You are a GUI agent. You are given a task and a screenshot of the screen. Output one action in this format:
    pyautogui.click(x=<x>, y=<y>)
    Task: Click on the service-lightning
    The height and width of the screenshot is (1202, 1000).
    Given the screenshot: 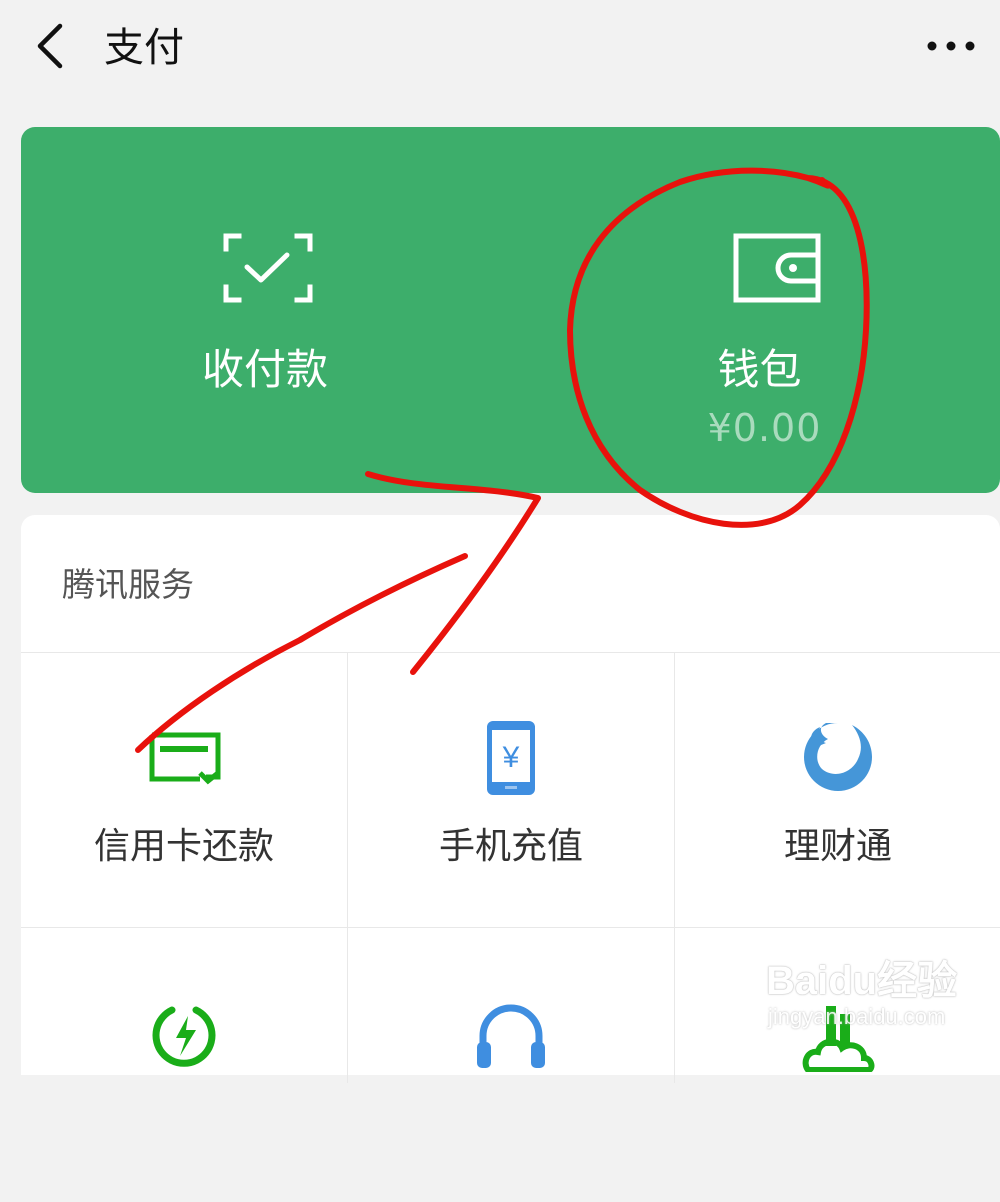 What is the action you would take?
    pyautogui.click(x=184, y=1065)
    